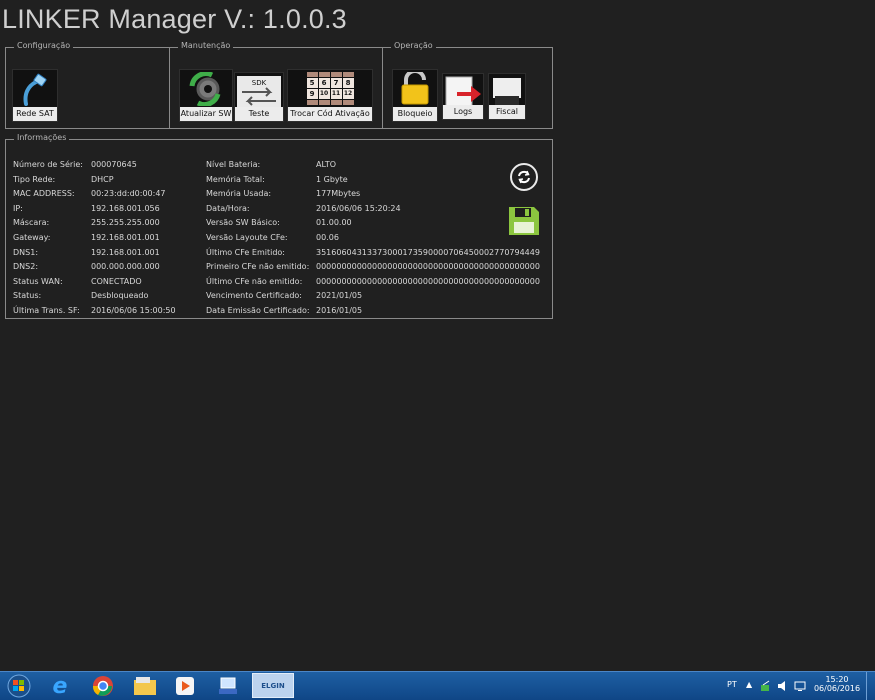  What do you see at coordinates (837, 679) in the screenshot?
I see `clock-time: 15:20` at bounding box center [837, 679].